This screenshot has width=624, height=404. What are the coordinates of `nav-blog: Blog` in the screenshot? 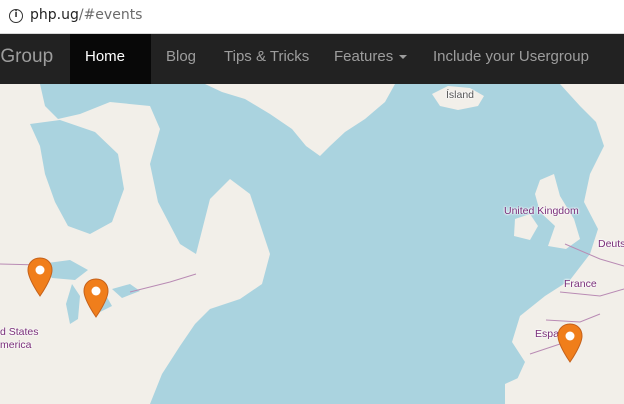 It's located at (181, 59).